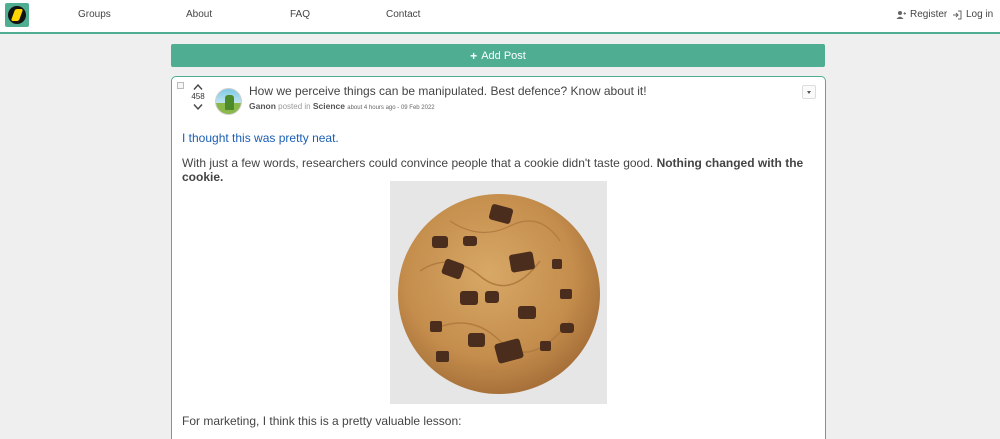 The image size is (1000, 439). What do you see at coordinates (957, 14) in the screenshot?
I see `sign-in-icon` at bounding box center [957, 14].